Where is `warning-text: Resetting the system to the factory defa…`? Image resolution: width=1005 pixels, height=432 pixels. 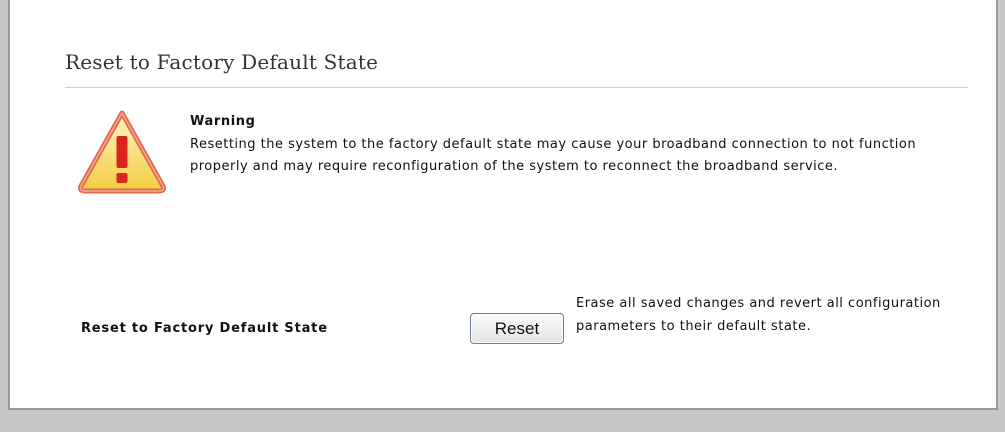
warning-text: Resetting the system to the factory defa… is located at coordinates (553, 155).